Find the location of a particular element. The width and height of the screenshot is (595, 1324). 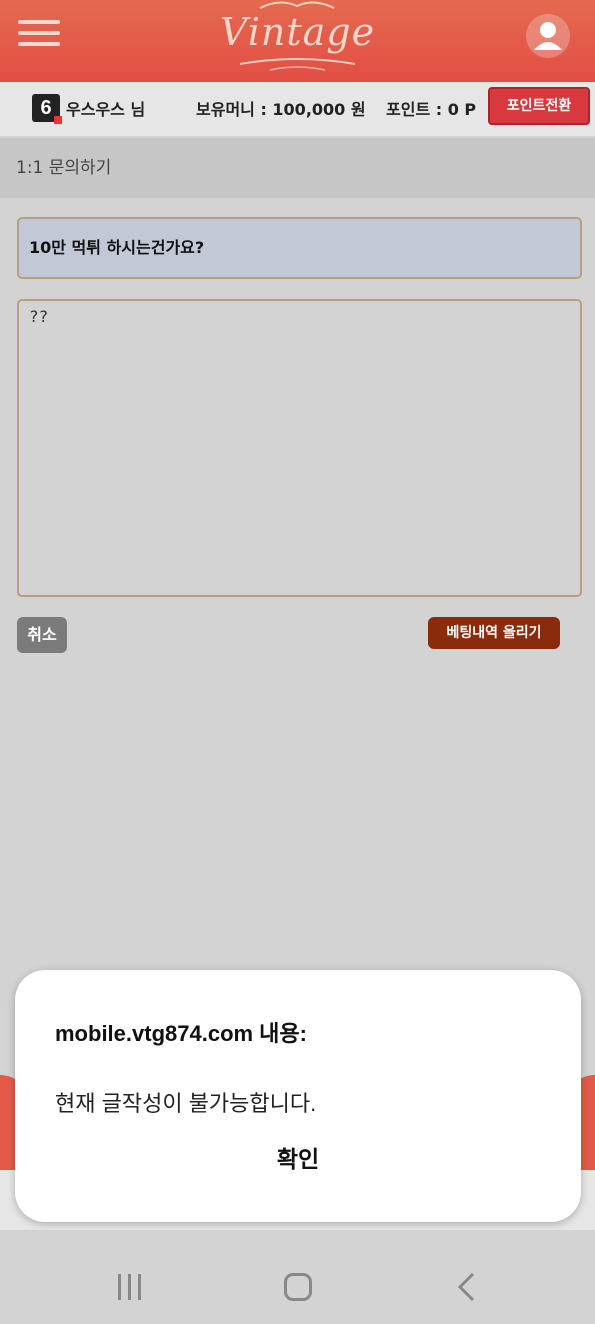

level-badge: 6 is located at coordinates (47, 109).